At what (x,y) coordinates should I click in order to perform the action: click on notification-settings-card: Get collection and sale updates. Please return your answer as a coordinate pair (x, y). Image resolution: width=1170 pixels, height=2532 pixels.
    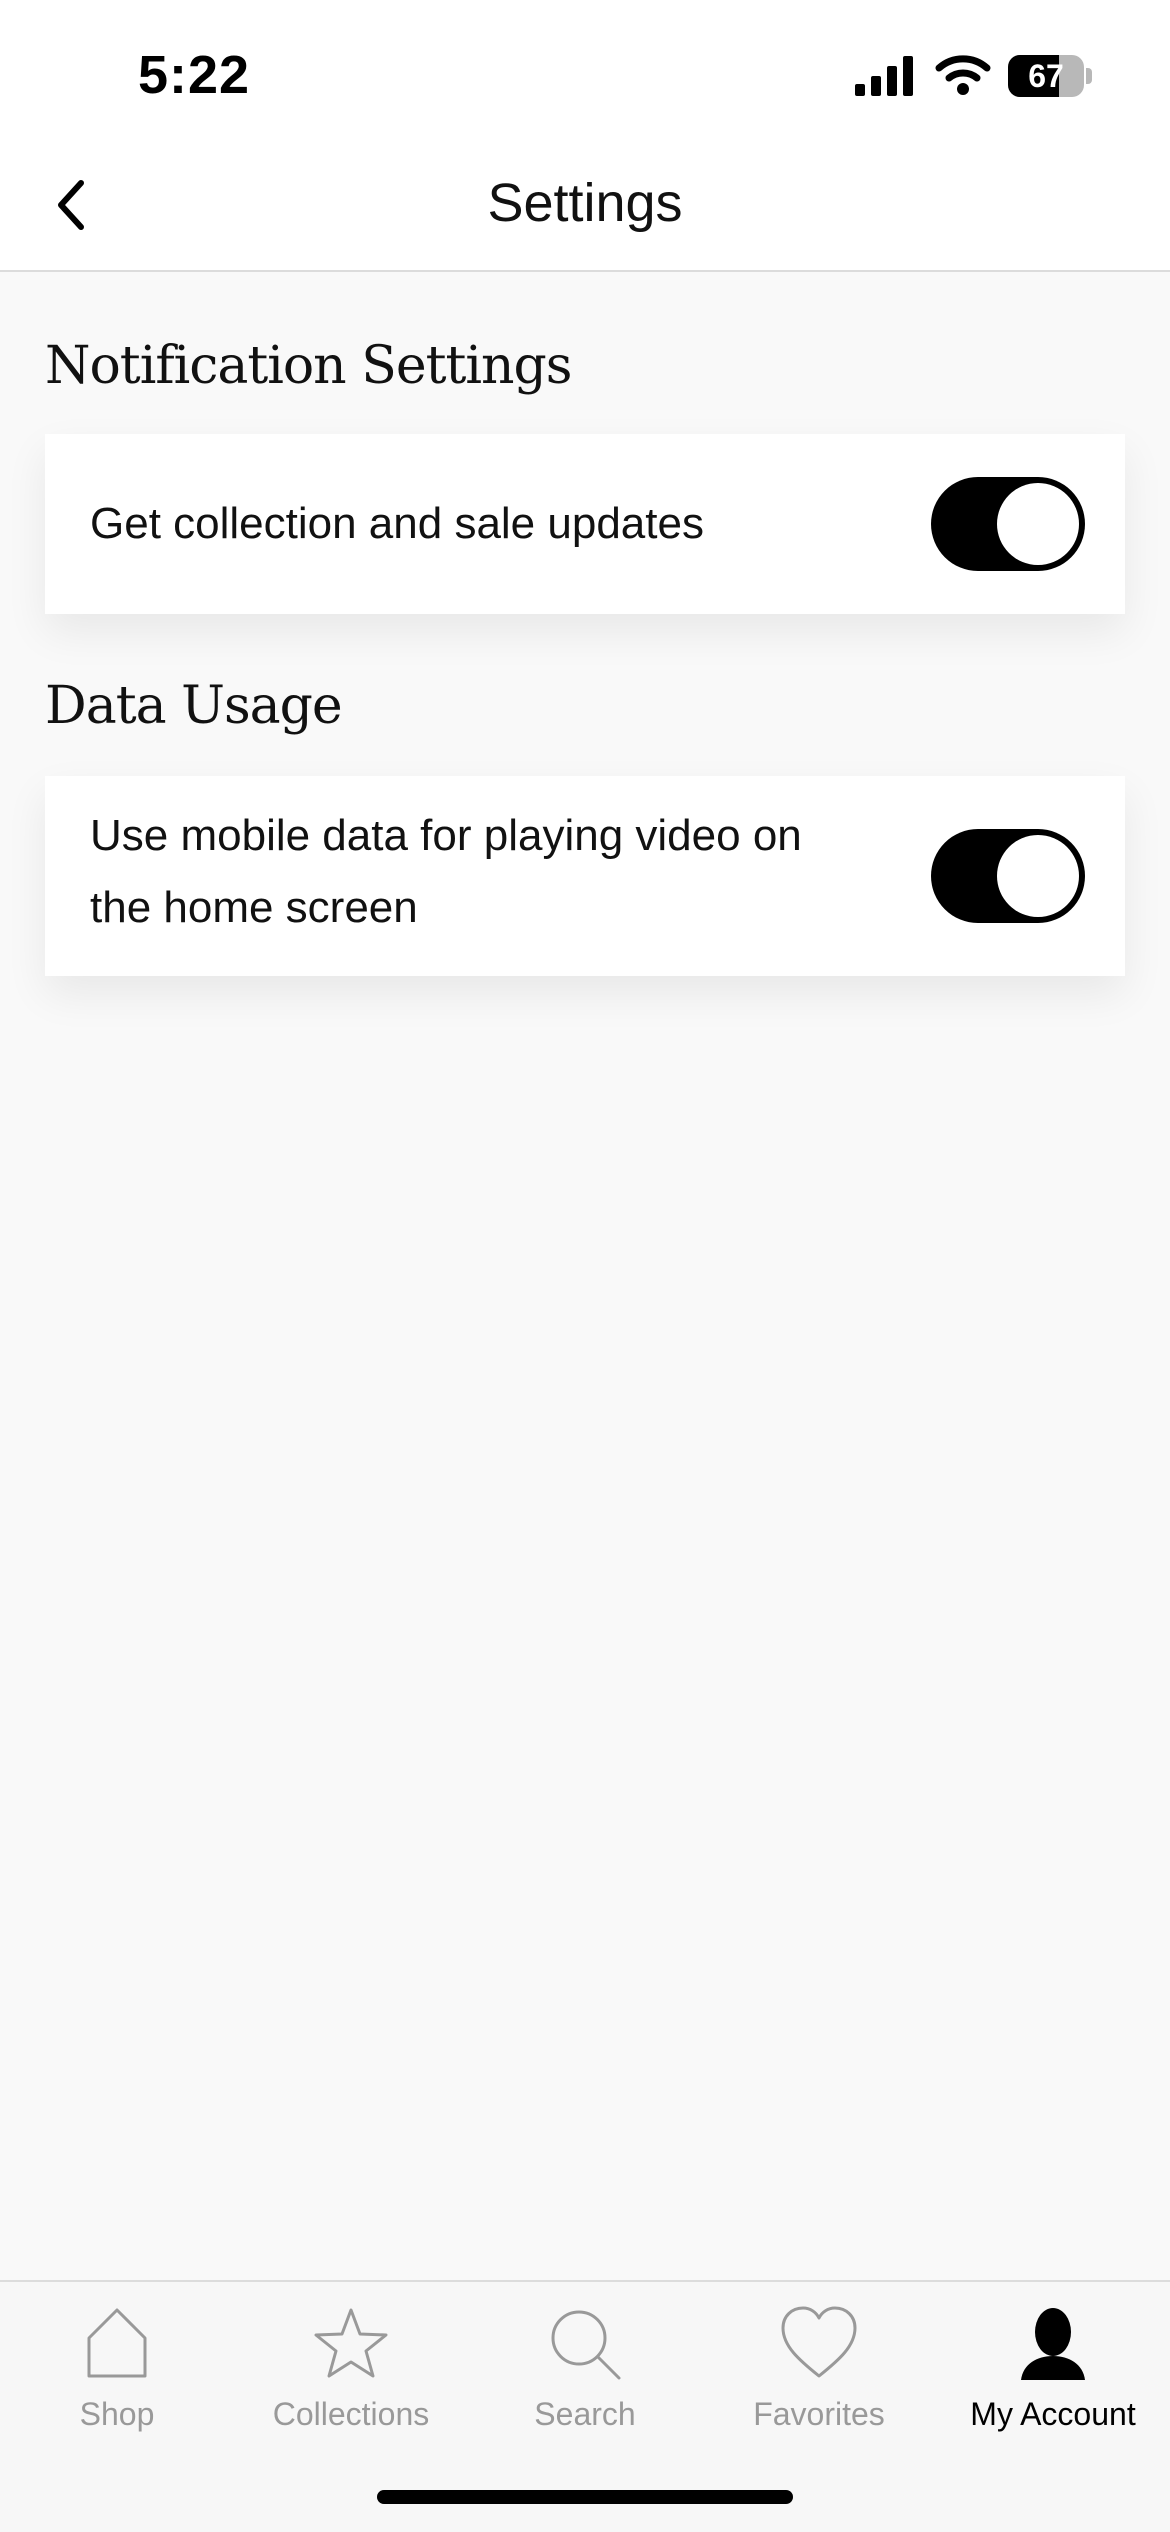
    Looking at the image, I should click on (585, 524).